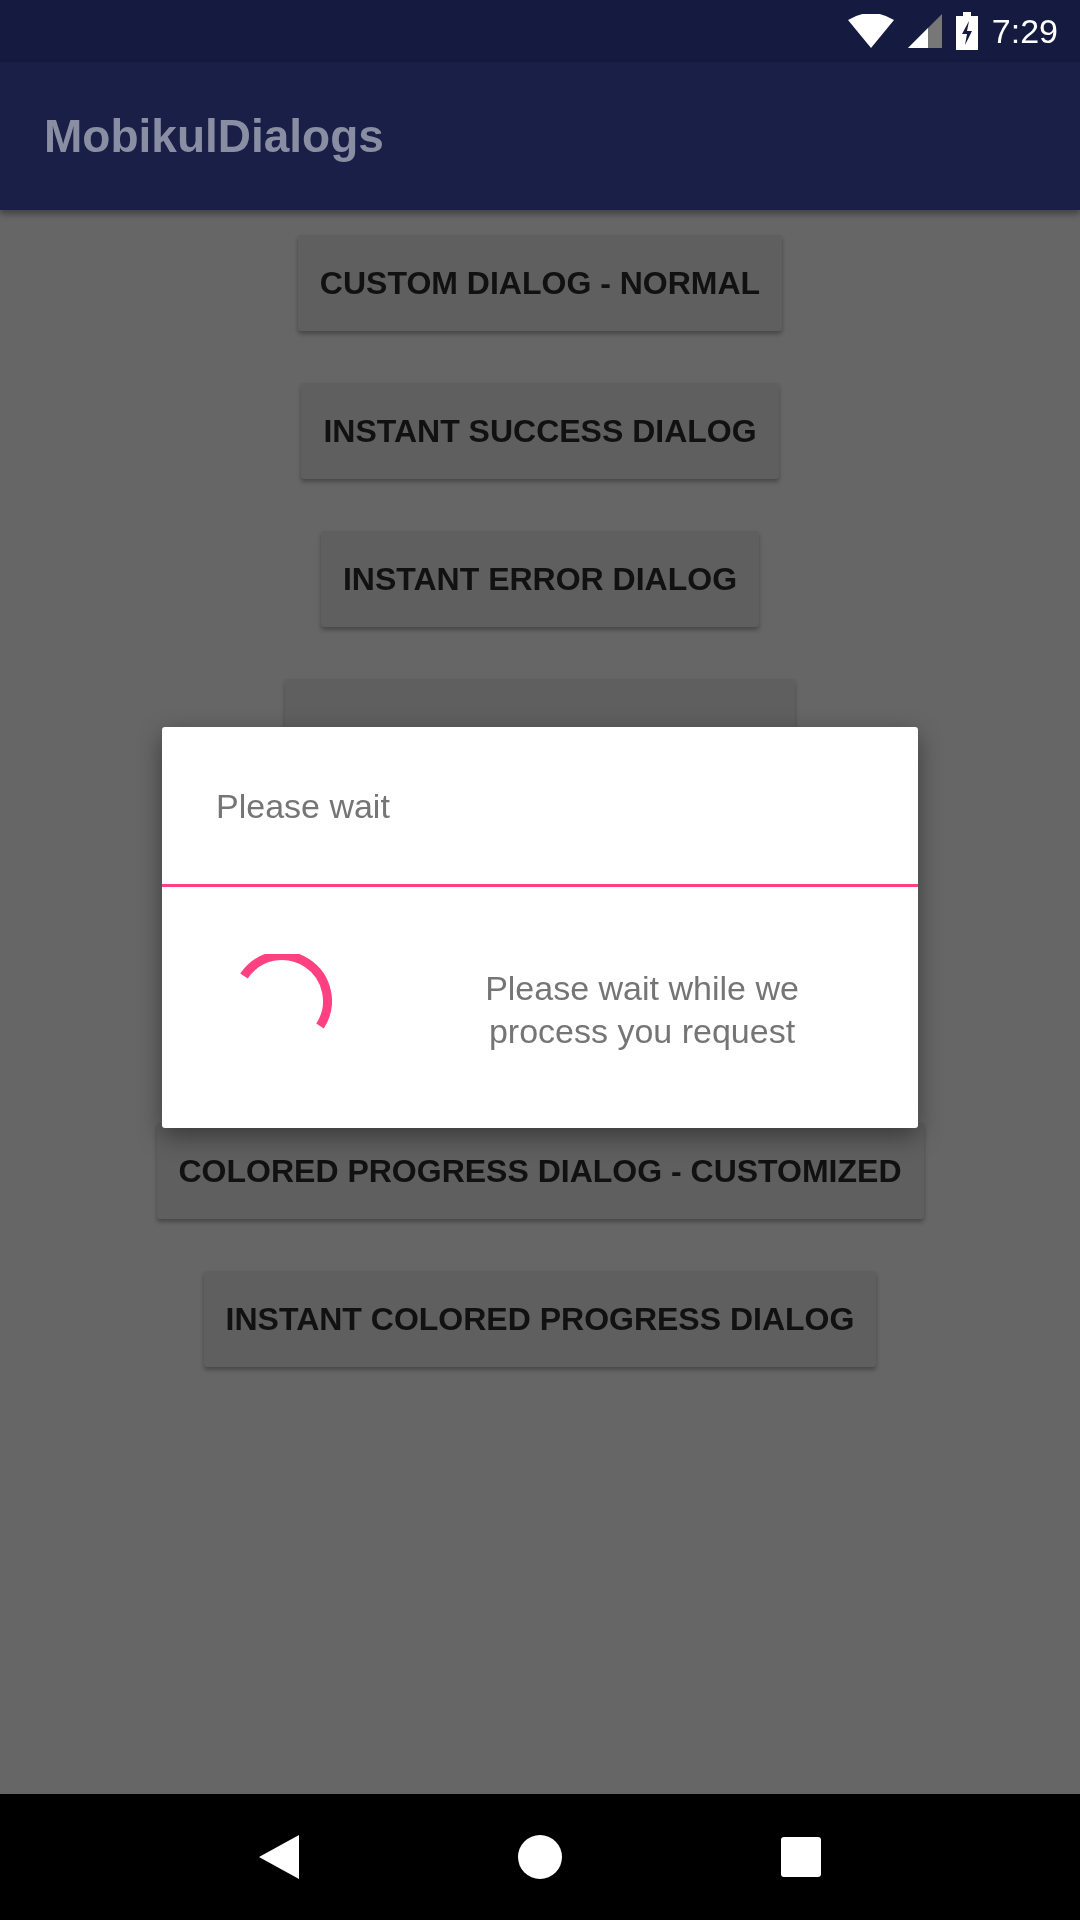  I want to click on signal-icon, so click(924, 31).